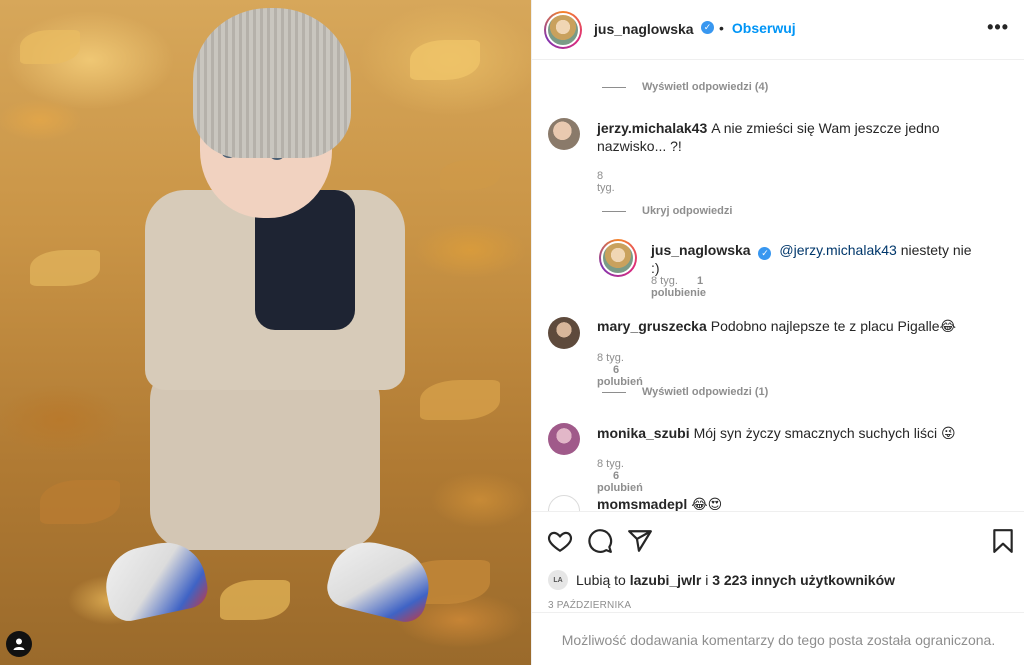  I want to click on show-replies-button: Wyświetl odpowiedzi (1), so click(685, 392).